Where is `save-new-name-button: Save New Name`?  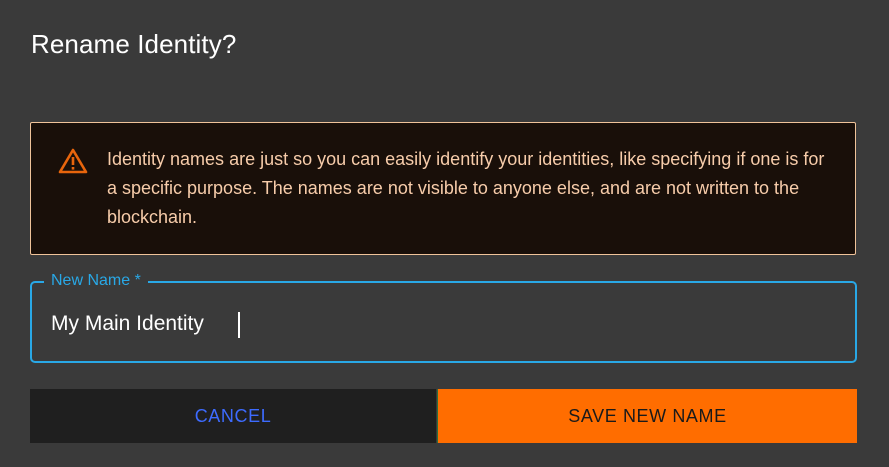
save-new-name-button: Save New Name is located at coordinates (647, 416).